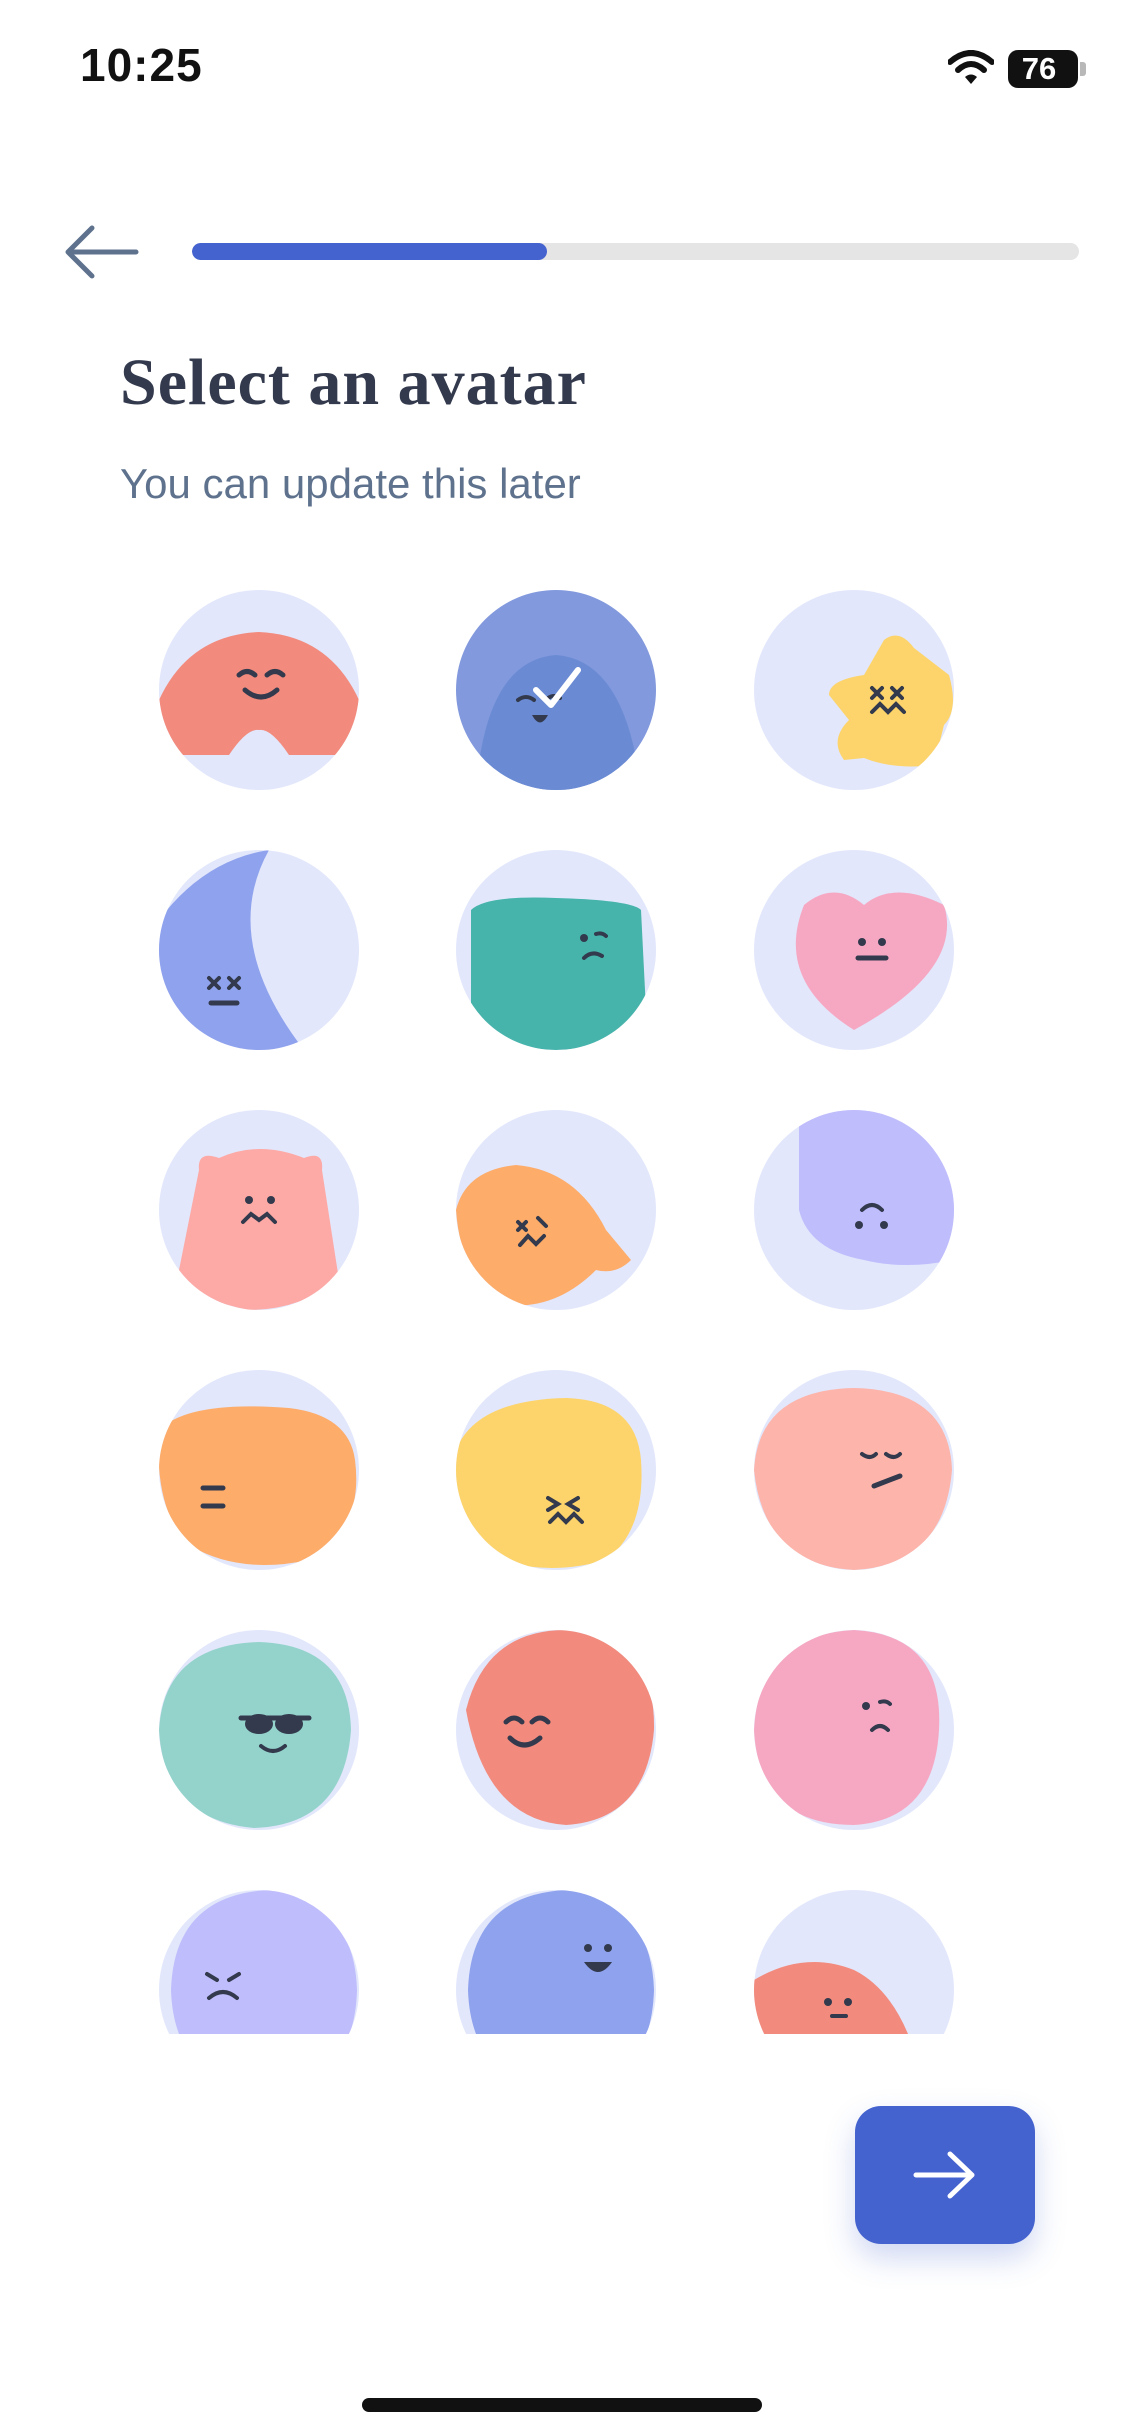 Image resolution: width=1125 pixels, height=2436 pixels. Describe the element at coordinates (259, 1962) in the screenshot. I see `avatar-grumpy-lavender-blob` at that location.